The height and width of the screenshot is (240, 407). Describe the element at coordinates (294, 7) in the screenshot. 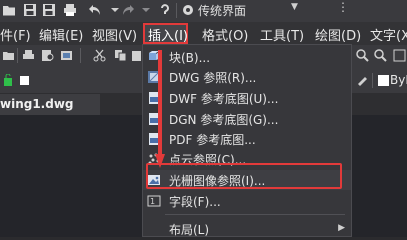

I see `chevron-down-icon: ▼` at that location.